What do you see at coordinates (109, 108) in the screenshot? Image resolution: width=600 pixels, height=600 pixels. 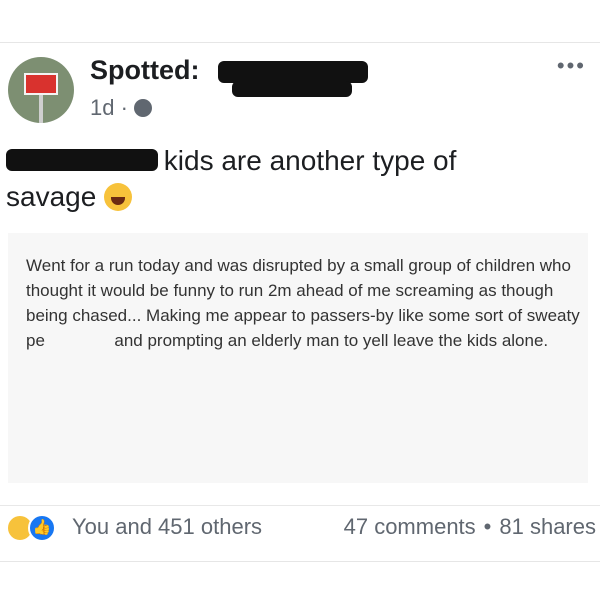 I see `post-time: 1d ·` at bounding box center [109, 108].